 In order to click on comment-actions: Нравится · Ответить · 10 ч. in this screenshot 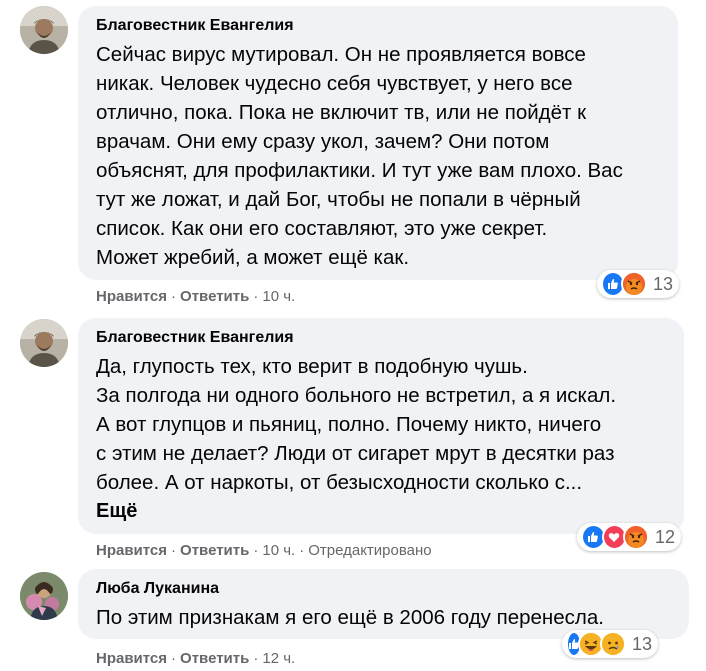, I will do `click(195, 297)`.